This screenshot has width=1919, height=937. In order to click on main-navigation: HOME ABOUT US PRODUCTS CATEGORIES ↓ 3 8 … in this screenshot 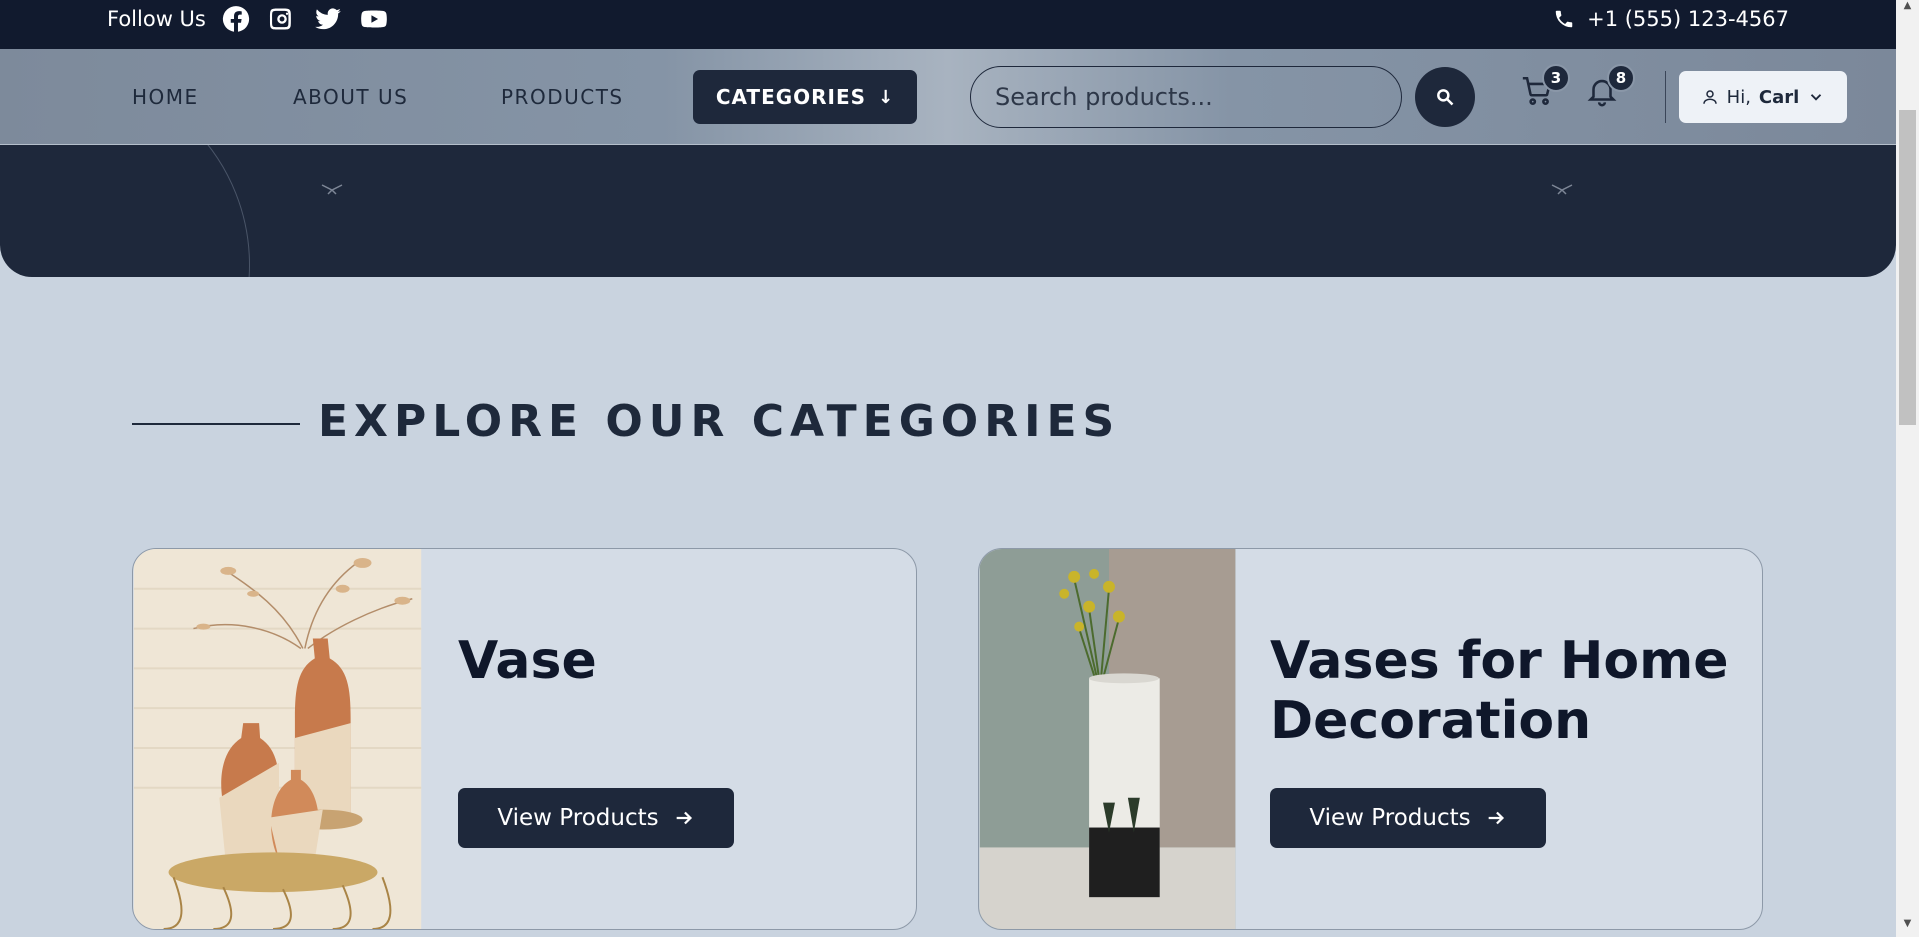, I will do `click(948, 97)`.